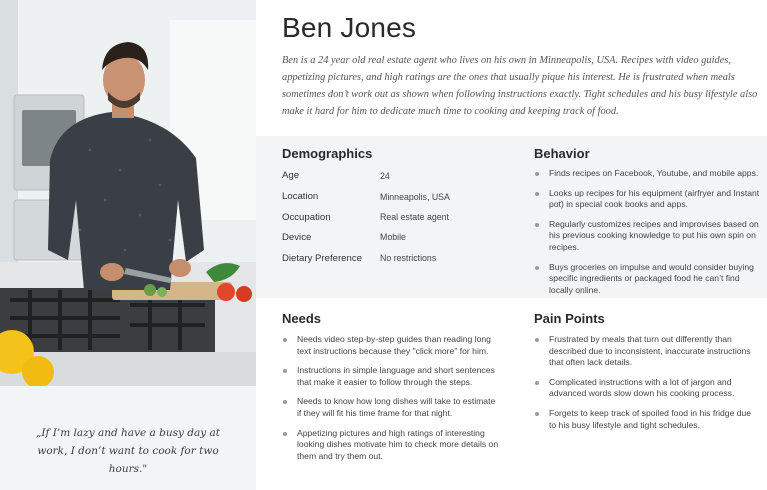  I want to click on demographic-value-occupation: Real estate agent, so click(414, 217).